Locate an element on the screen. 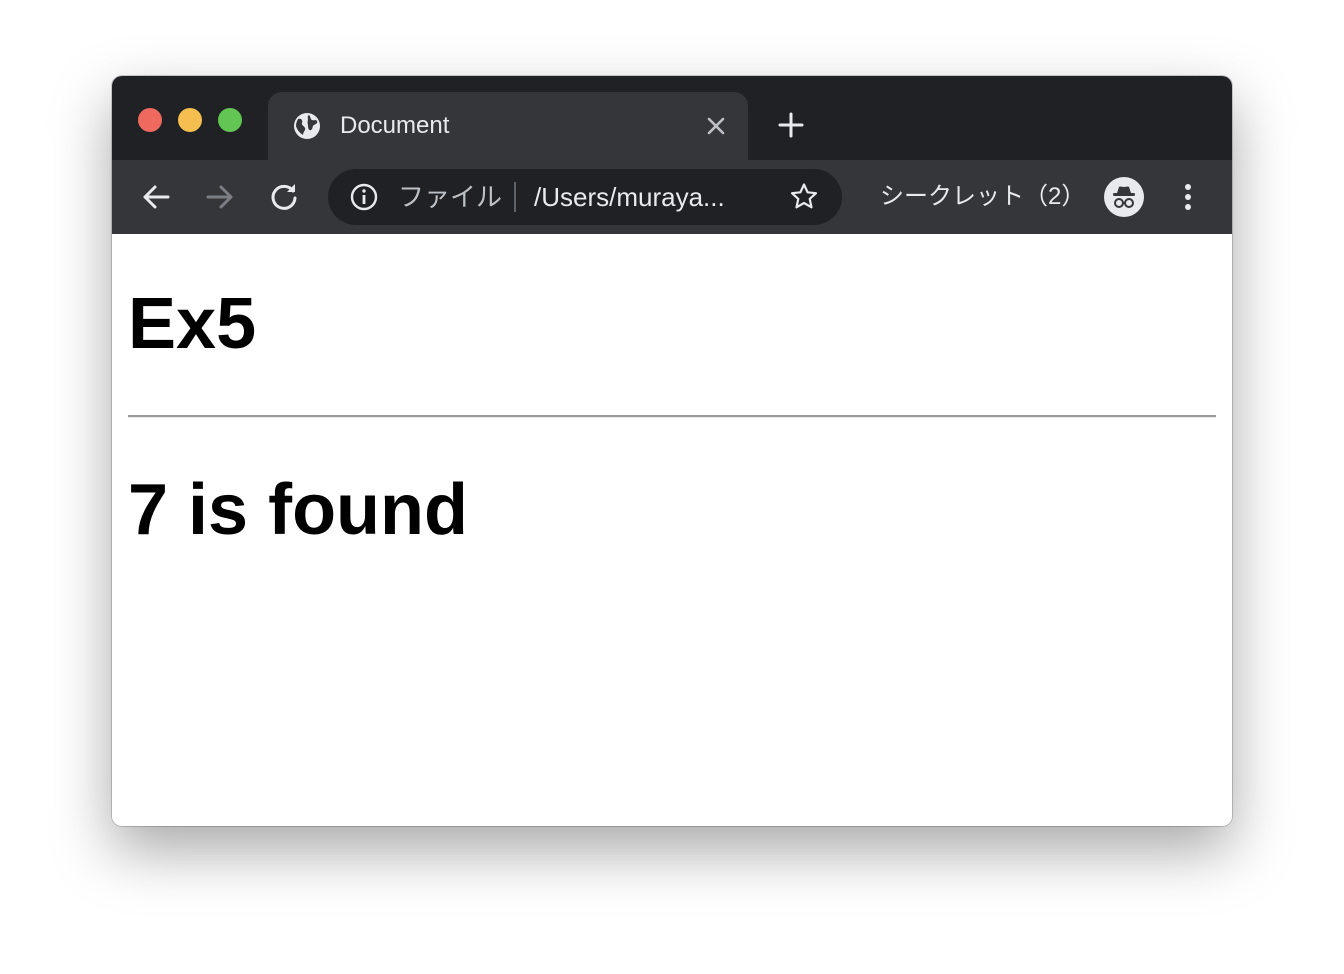  arrow-right-icon is located at coordinates (220, 197).